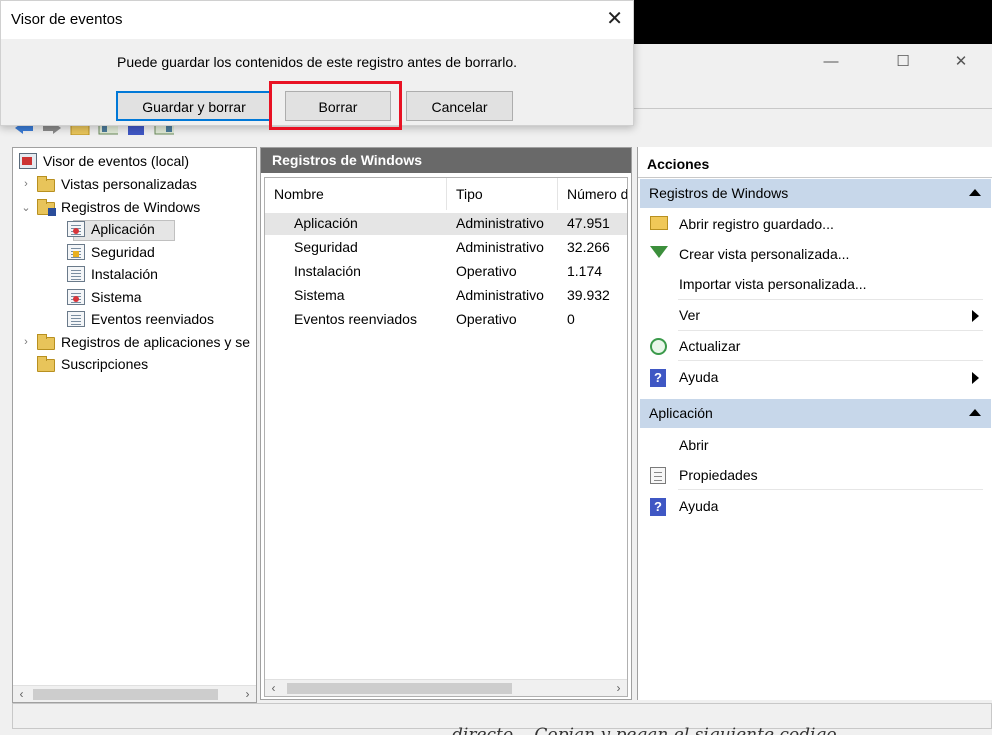 This screenshot has height=735, width=992. Describe the element at coordinates (658, 507) in the screenshot. I see `help-icon: ?` at that location.